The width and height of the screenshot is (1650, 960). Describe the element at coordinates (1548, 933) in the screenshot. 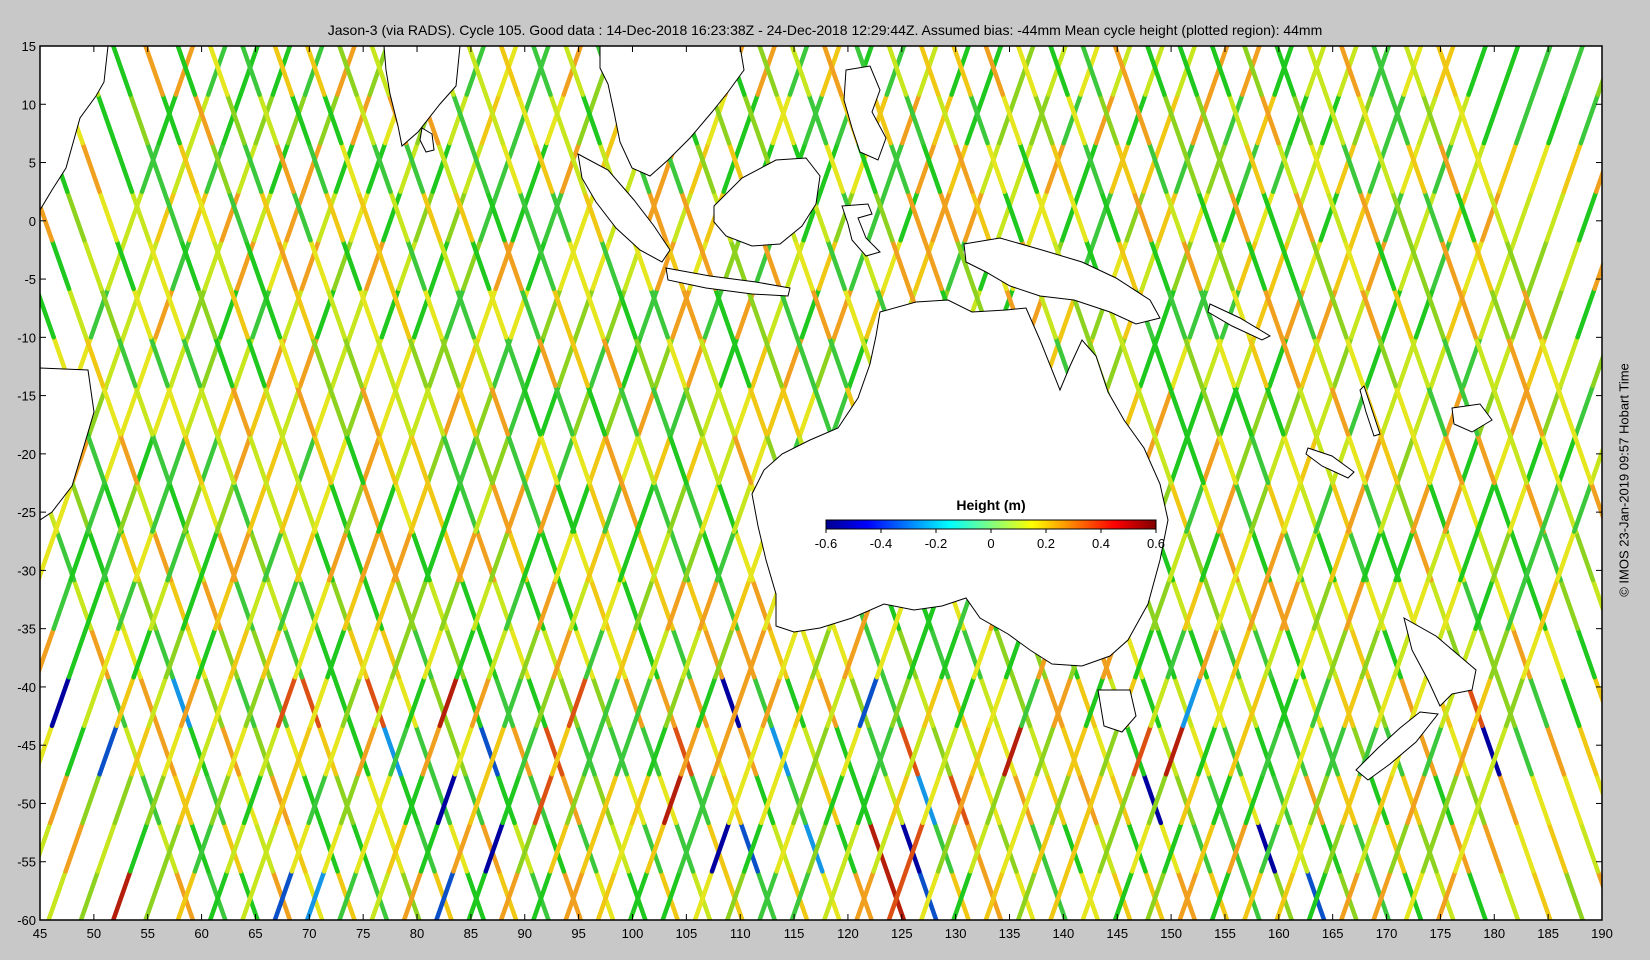

I see `x-tick-label: 185` at that location.